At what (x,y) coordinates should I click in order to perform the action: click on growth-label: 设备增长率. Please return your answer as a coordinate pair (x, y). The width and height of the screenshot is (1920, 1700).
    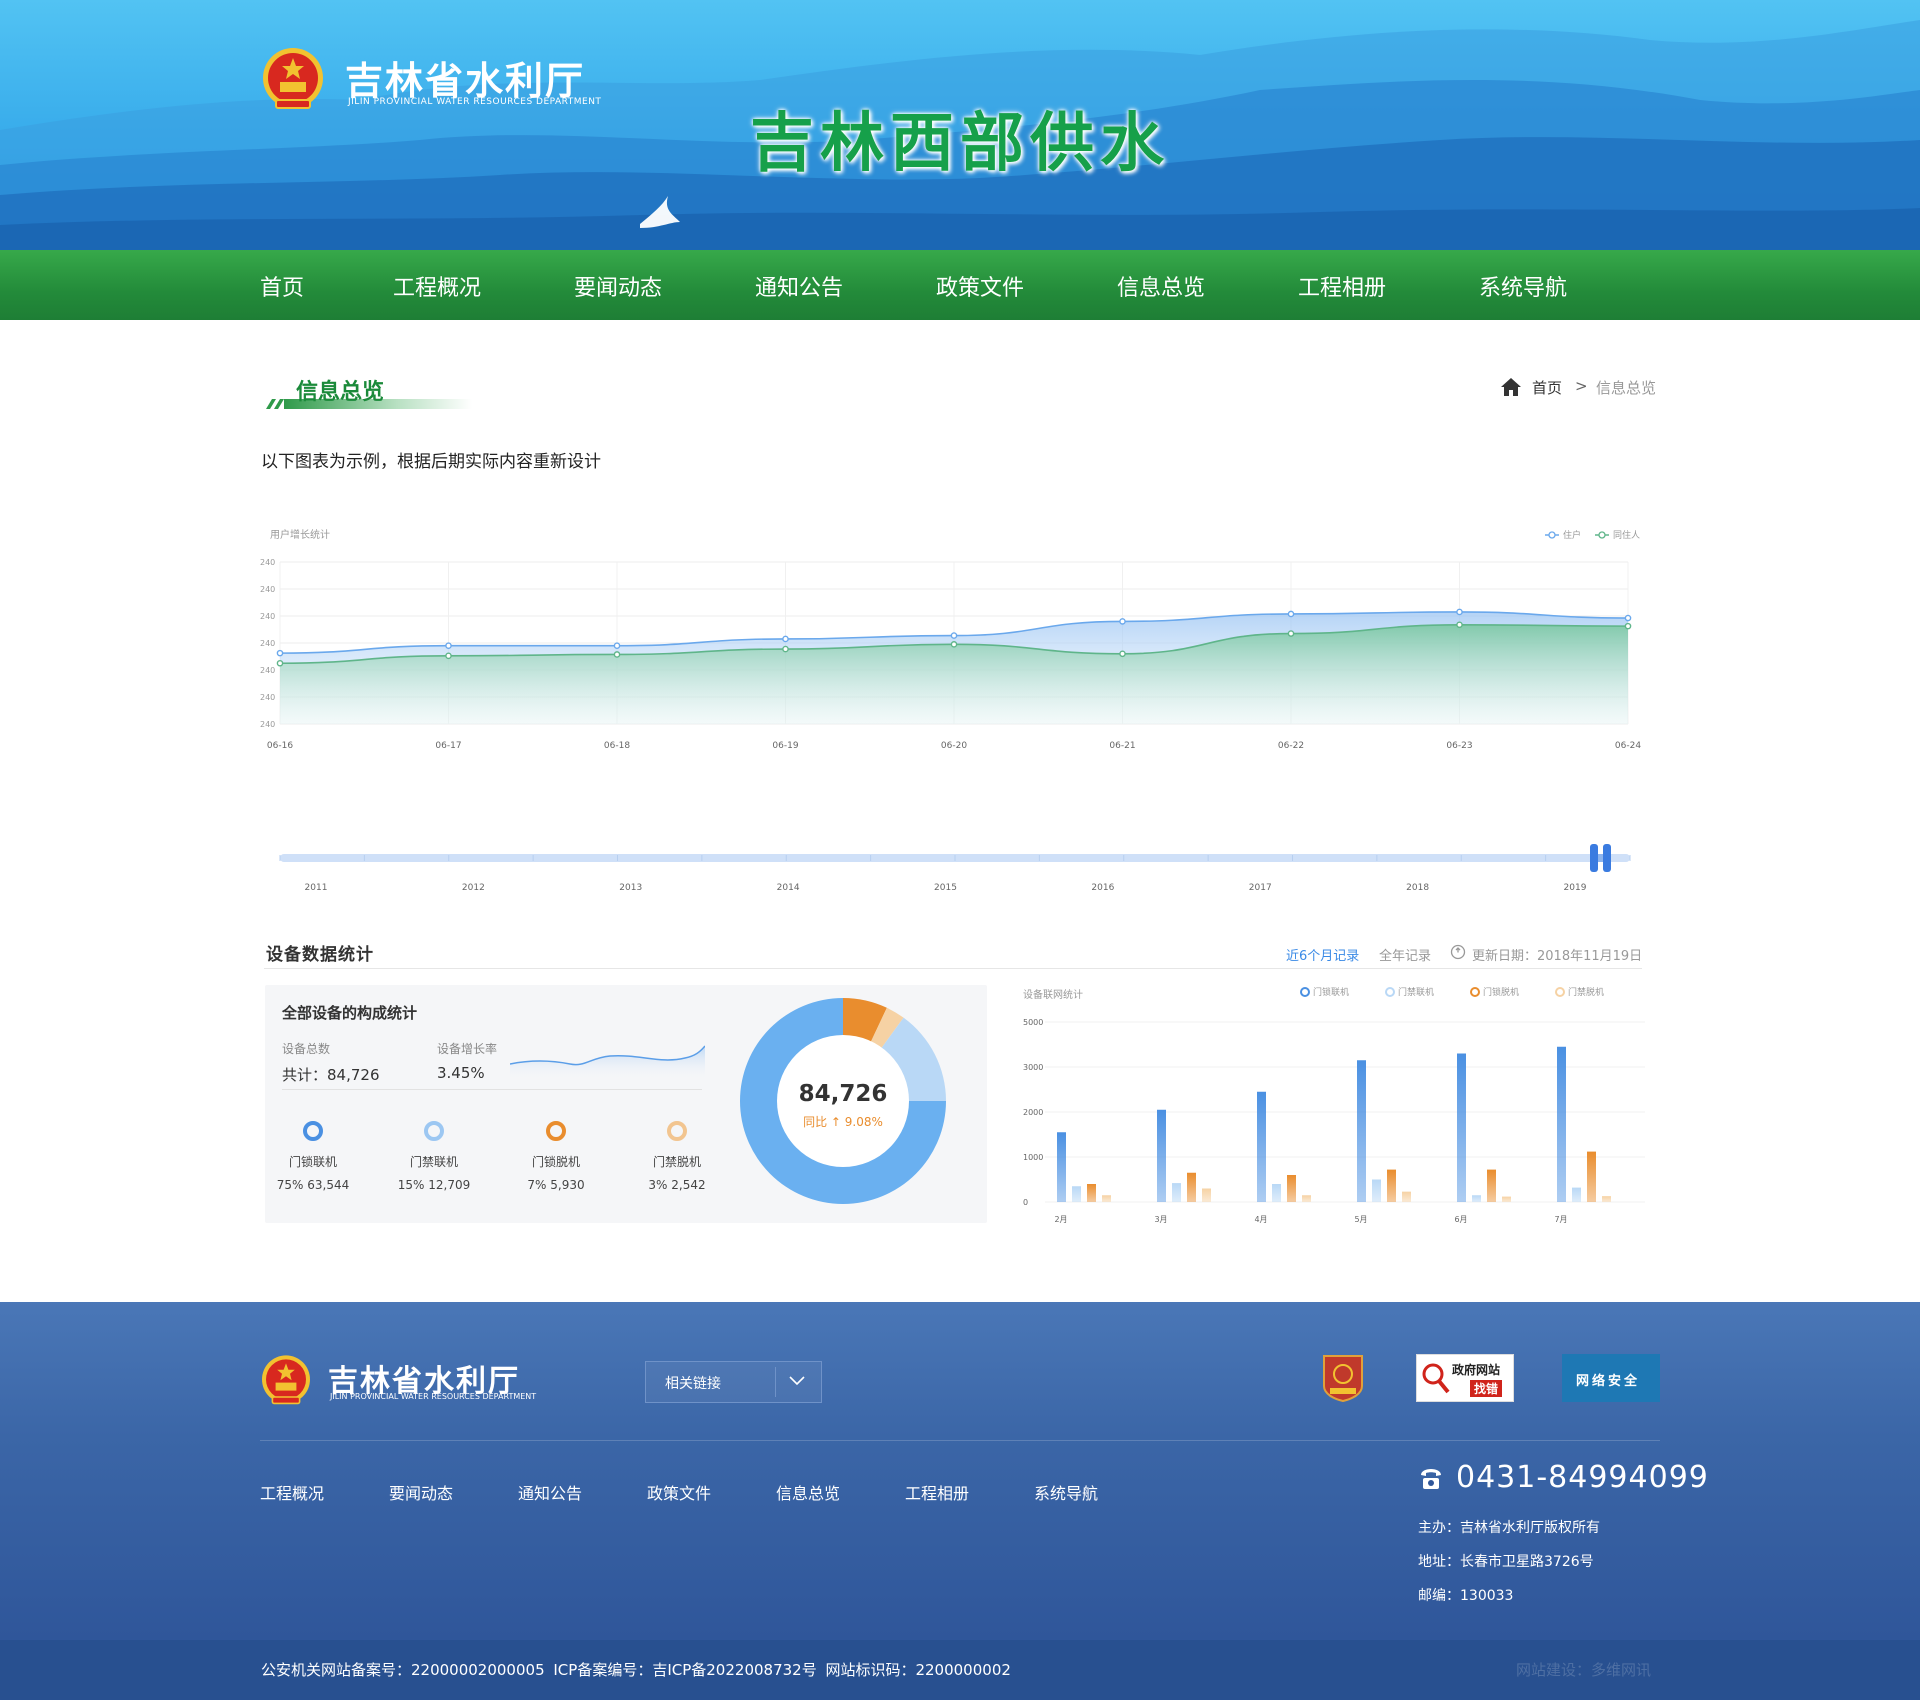
    Looking at the image, I should click on (467, 1049).